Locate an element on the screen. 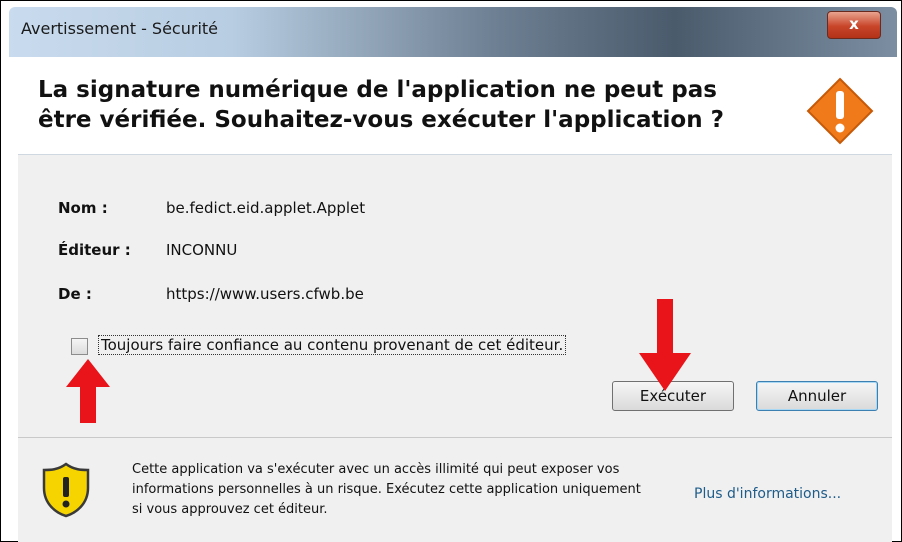 The width and height of the screenshot is (902, 542). trust-publisher-checkbox is located at coordinates (79, 346).